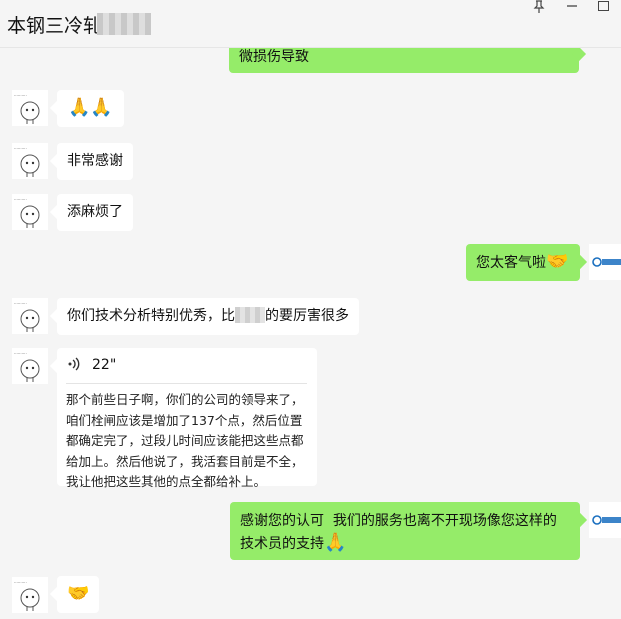 The width and height of the screenshot is (621, 619). I want to click on message-text: 微损伤导致, so click(274, 57).